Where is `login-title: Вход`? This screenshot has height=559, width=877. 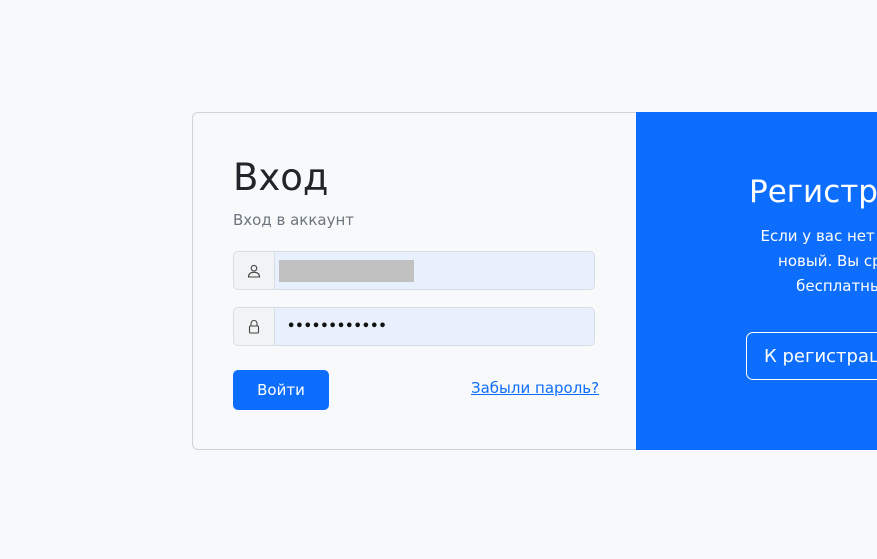 login-title: Вход is located at coordinates (281, 177).